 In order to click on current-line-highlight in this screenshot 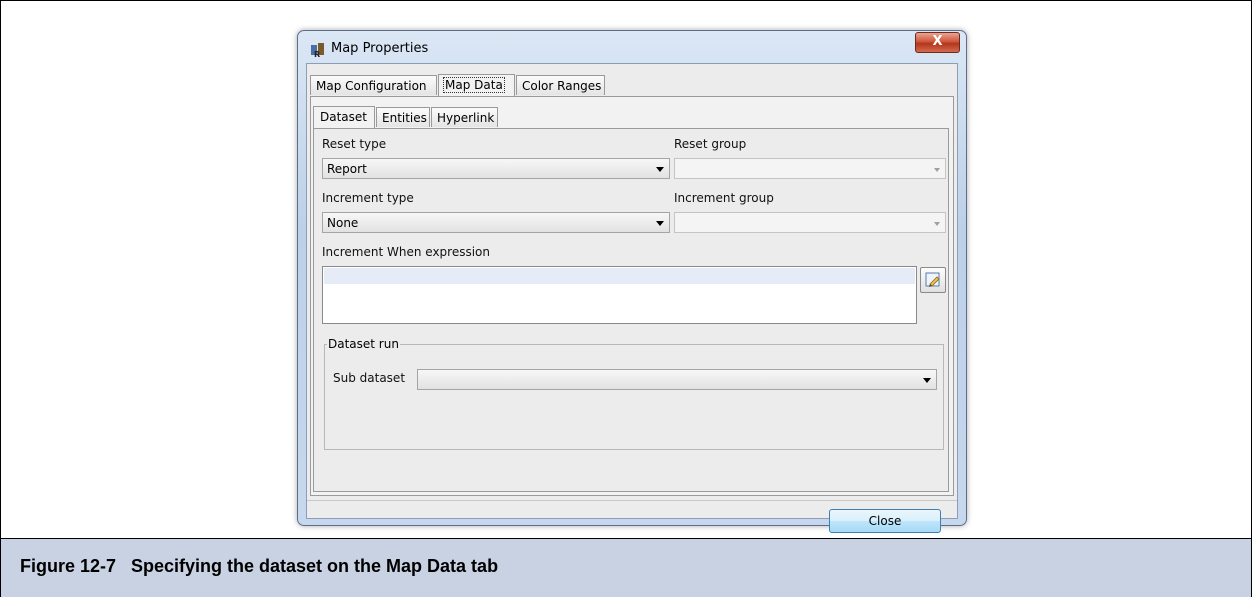, I will do `click(619, 276)`.